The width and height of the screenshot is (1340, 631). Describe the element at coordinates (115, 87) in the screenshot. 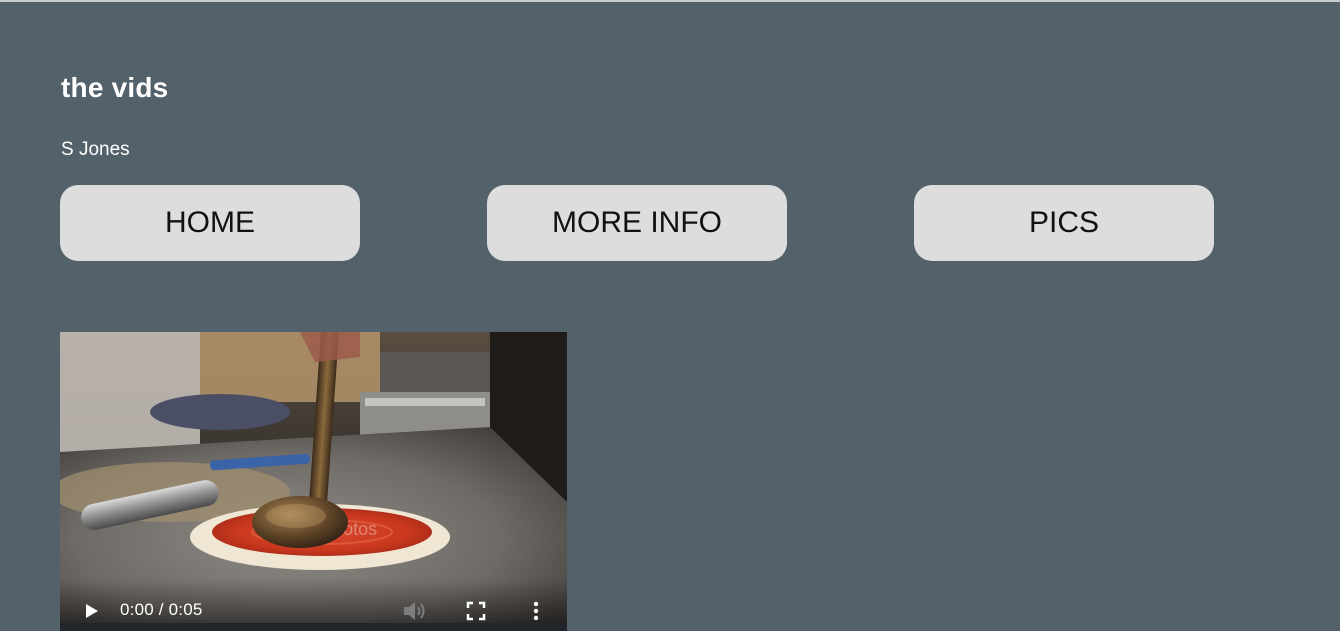

I see `page-title: the vids` at that location.